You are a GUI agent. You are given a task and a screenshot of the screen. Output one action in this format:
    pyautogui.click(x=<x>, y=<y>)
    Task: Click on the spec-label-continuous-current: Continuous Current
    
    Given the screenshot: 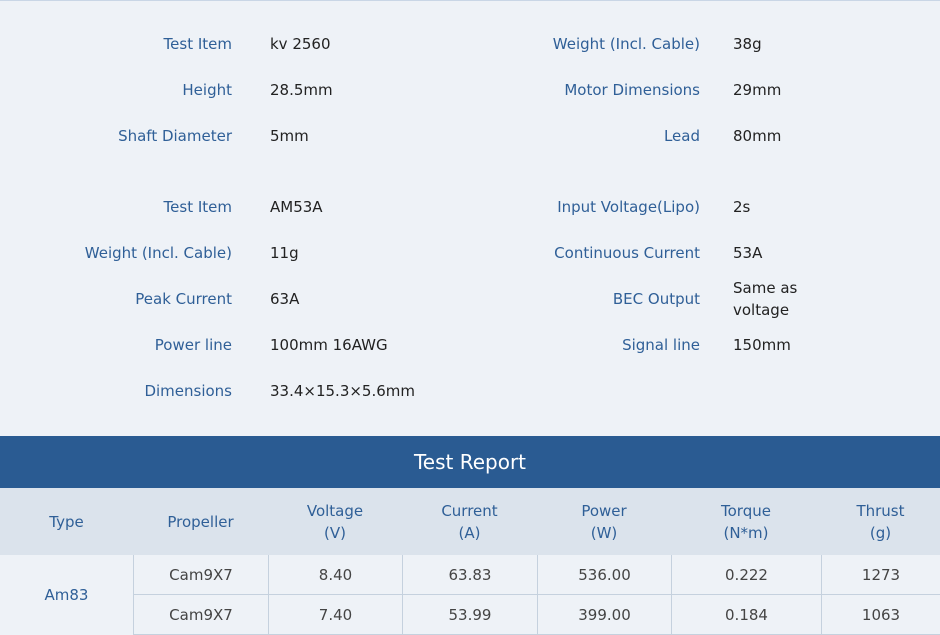 What is the action you would take?
    pyautogui.click(x=627, y=253)
    